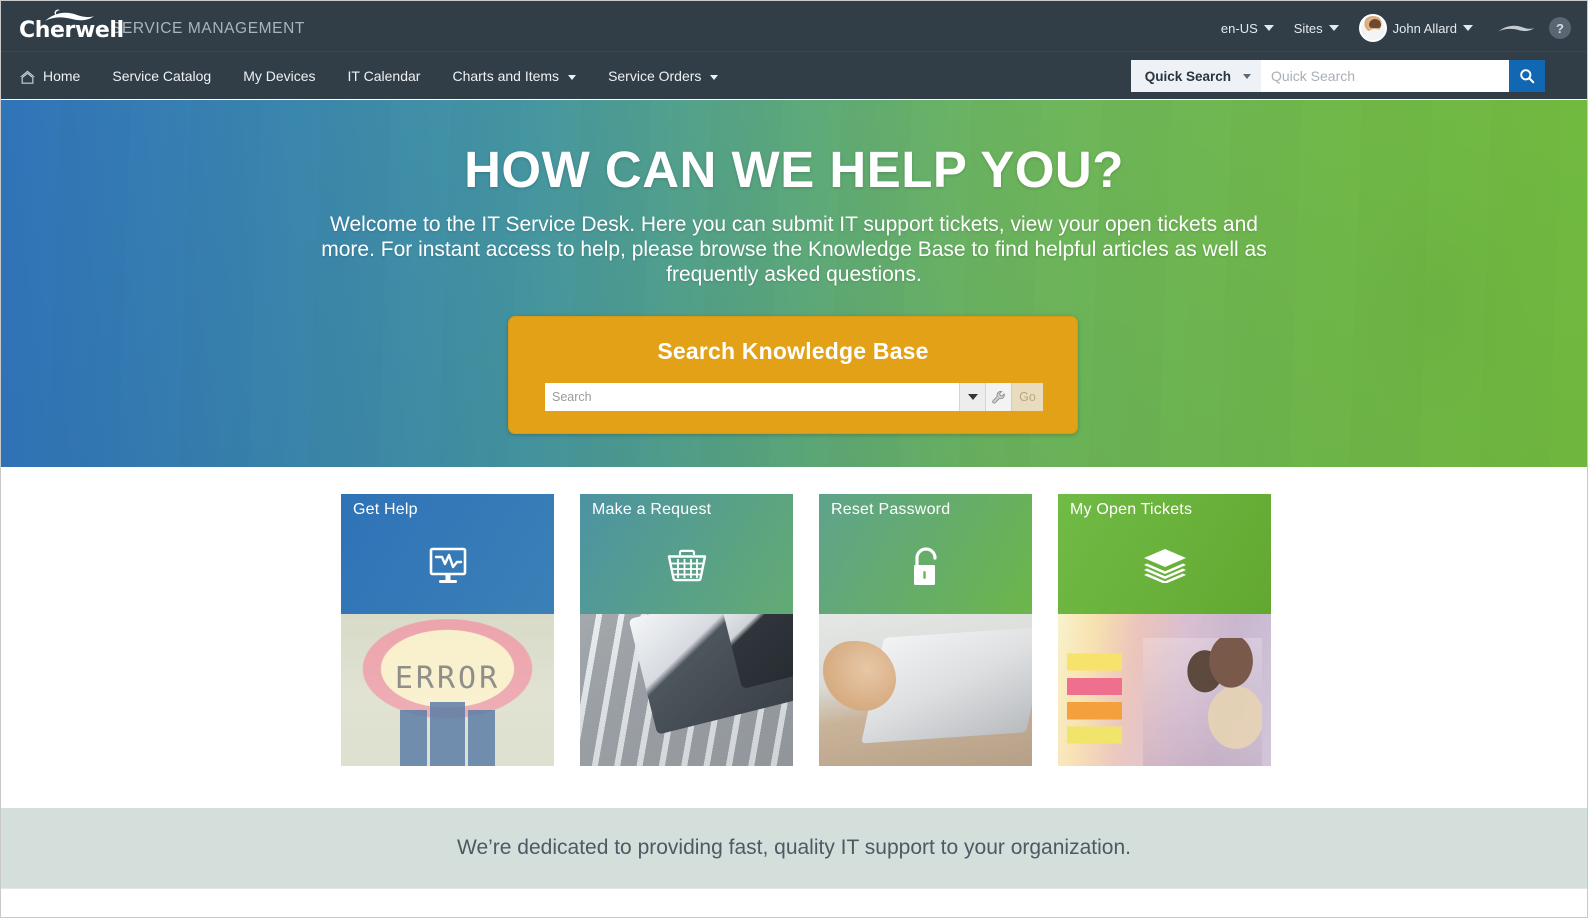 The image size is (1588, 918). Describe the element at coordinates (1516, 28) in the screenshot. I see `cherwell-swoosh-icon` at that location.